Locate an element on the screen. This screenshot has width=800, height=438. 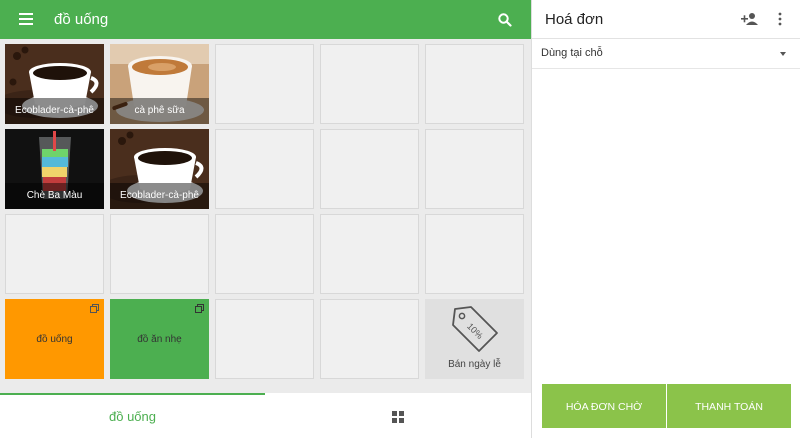
product-tile: cà phê sữa is located at coordinates (159, 84).